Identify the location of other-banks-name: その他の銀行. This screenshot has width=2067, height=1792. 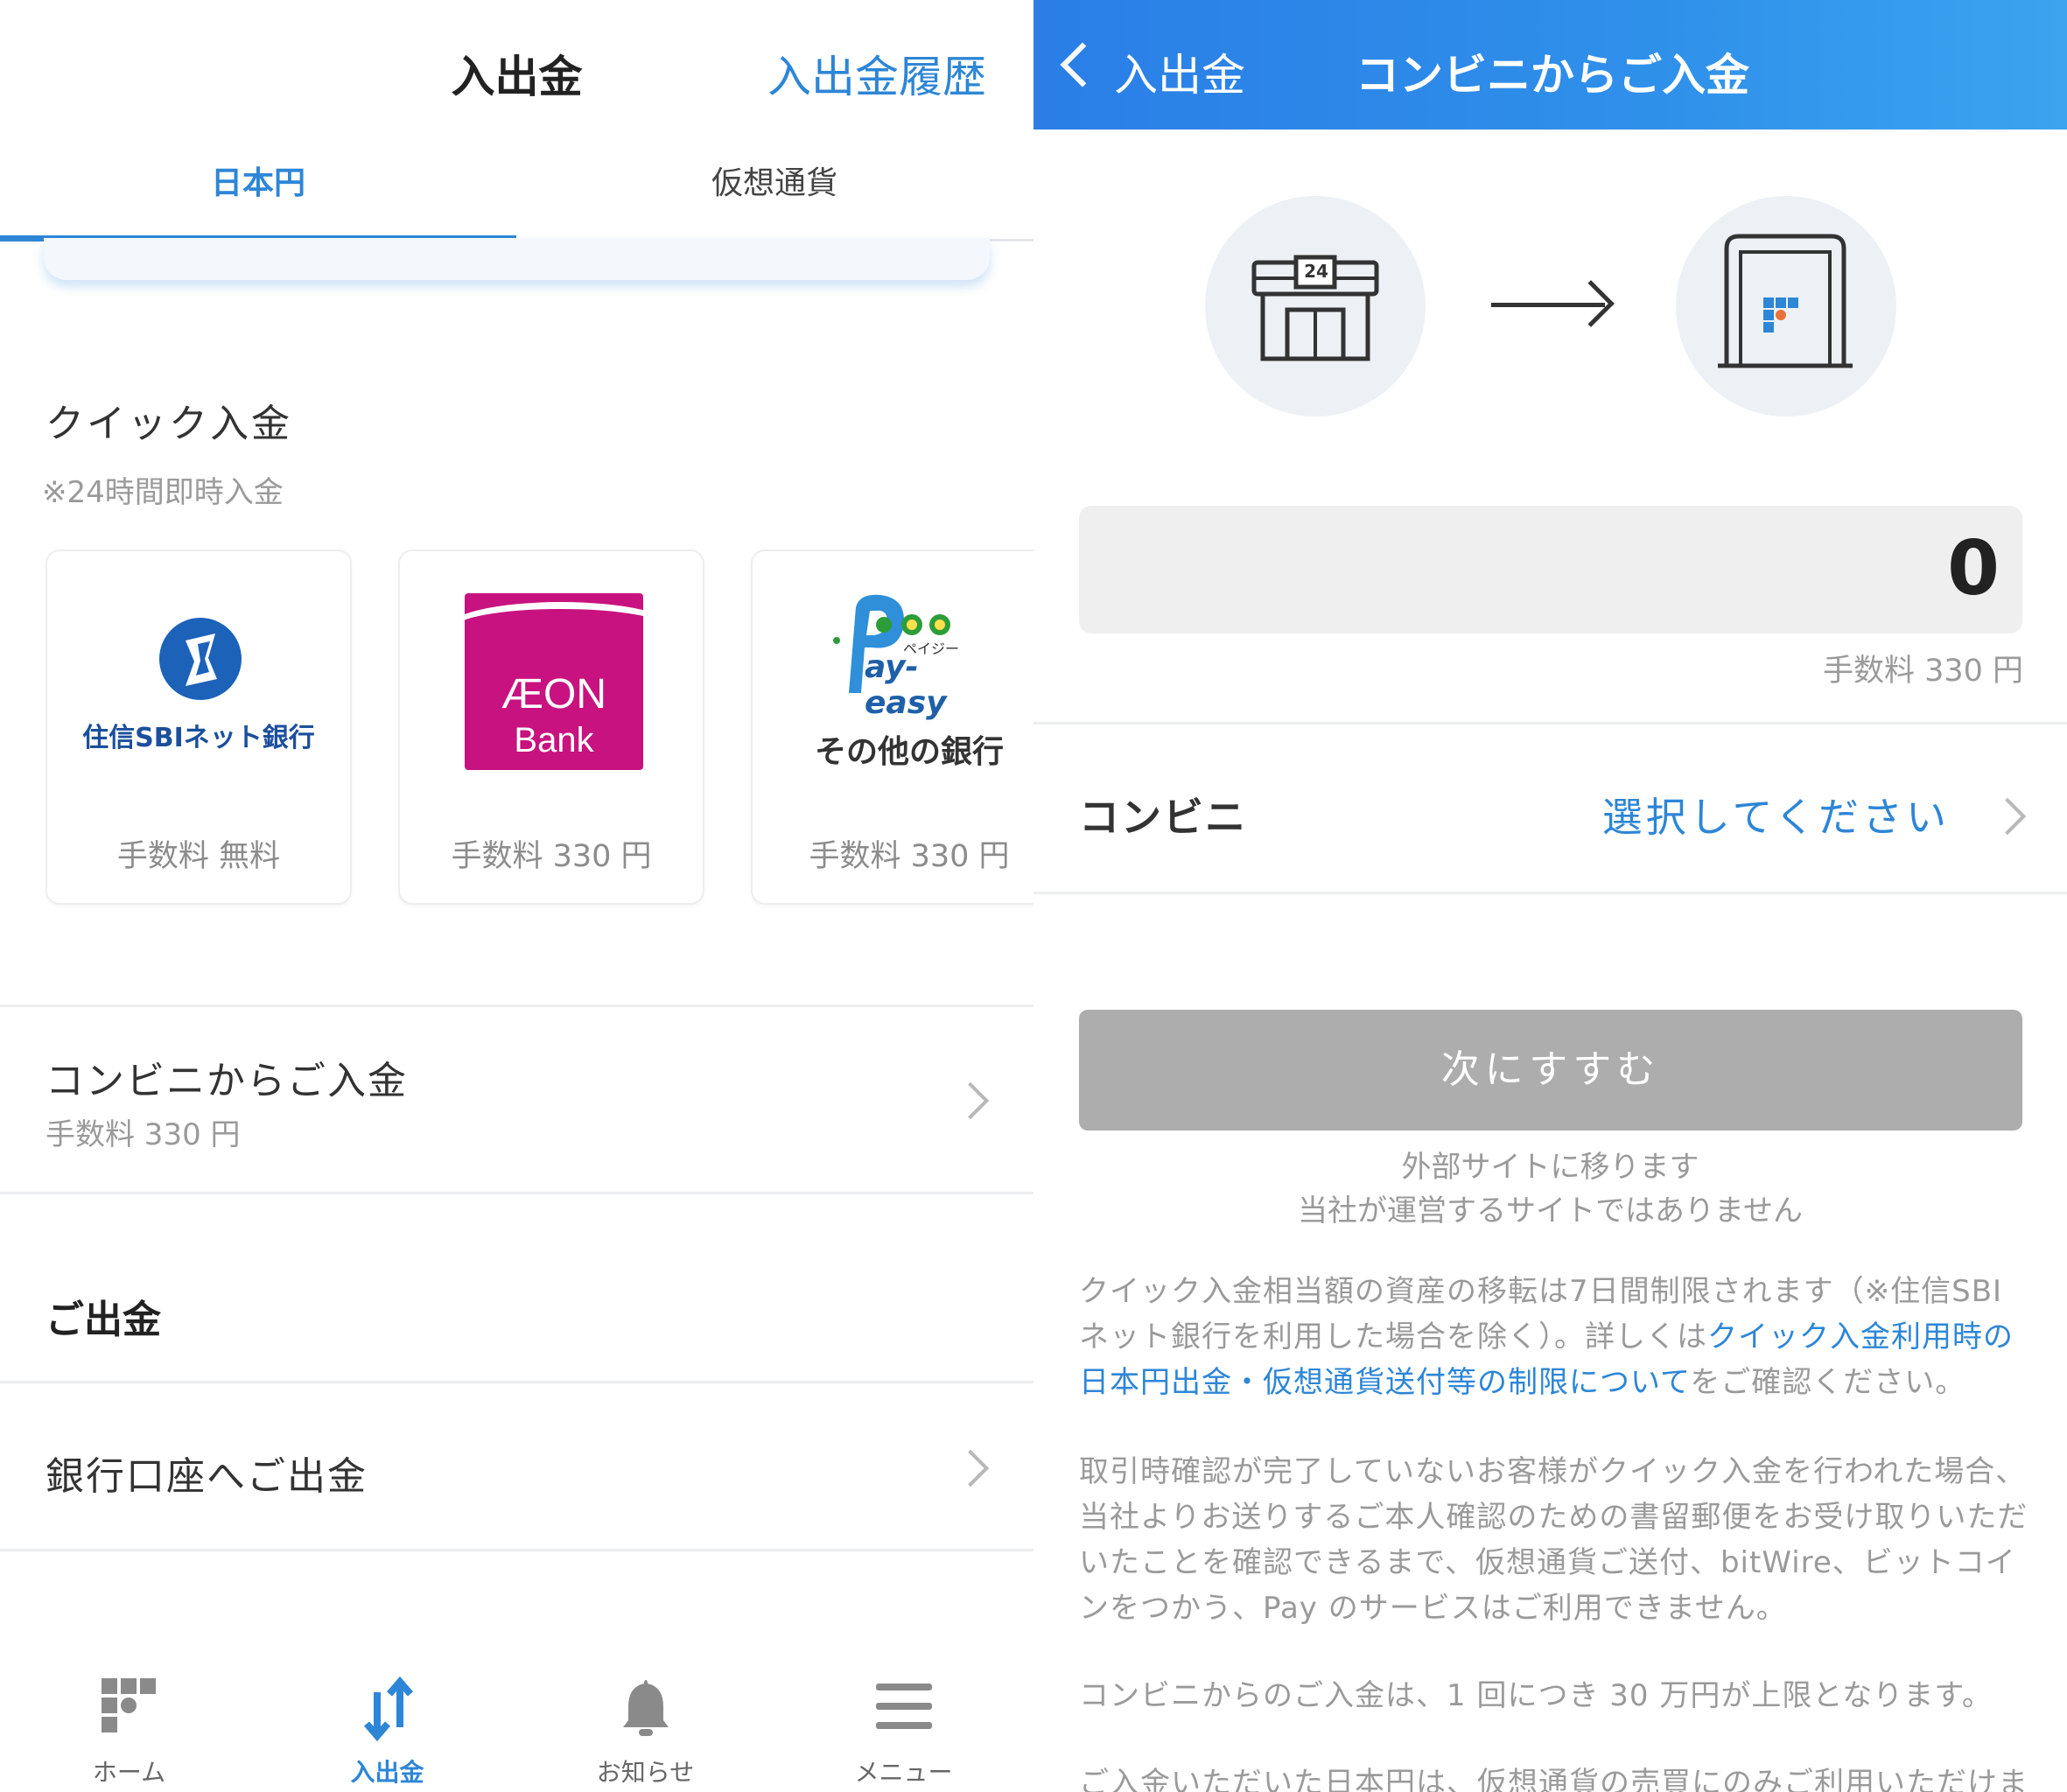
(909, 752).